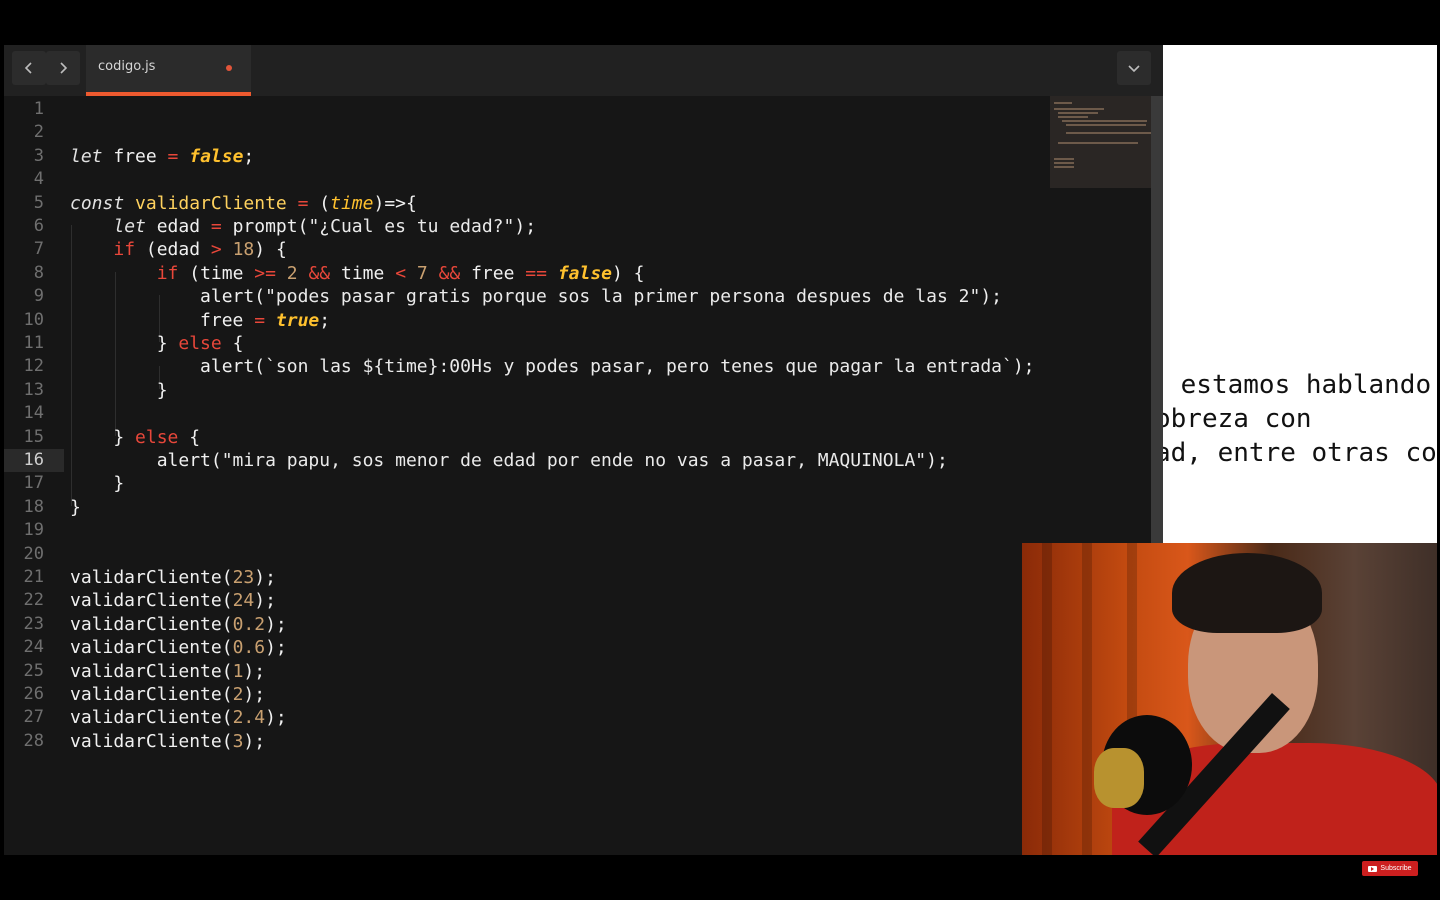  Describe the element at coordinates (527, 671) in the screenshot. I see `code-line: 25 validarCliente(1);` at that location.